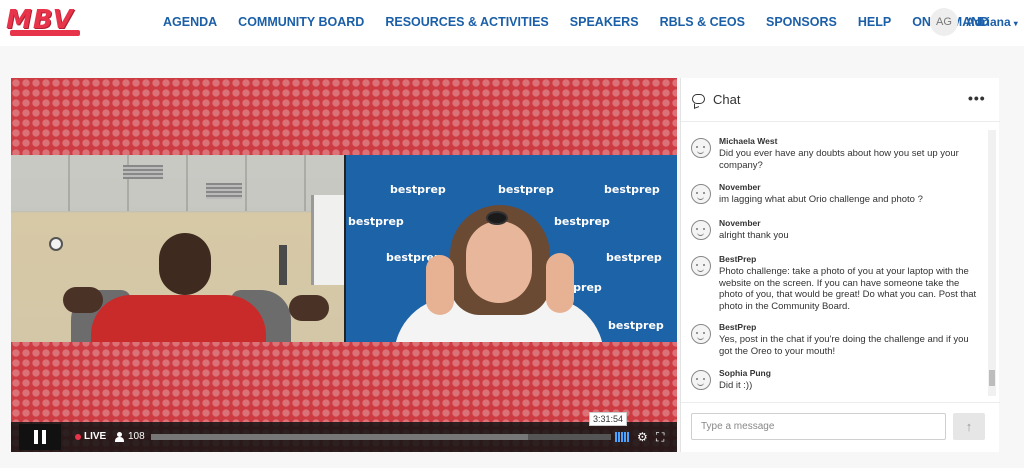 The width and height of the screenshot is (1024, 468). Describe the element at coordinates (177, 183) in the screenshot. I see `office-ceiling` at that location.